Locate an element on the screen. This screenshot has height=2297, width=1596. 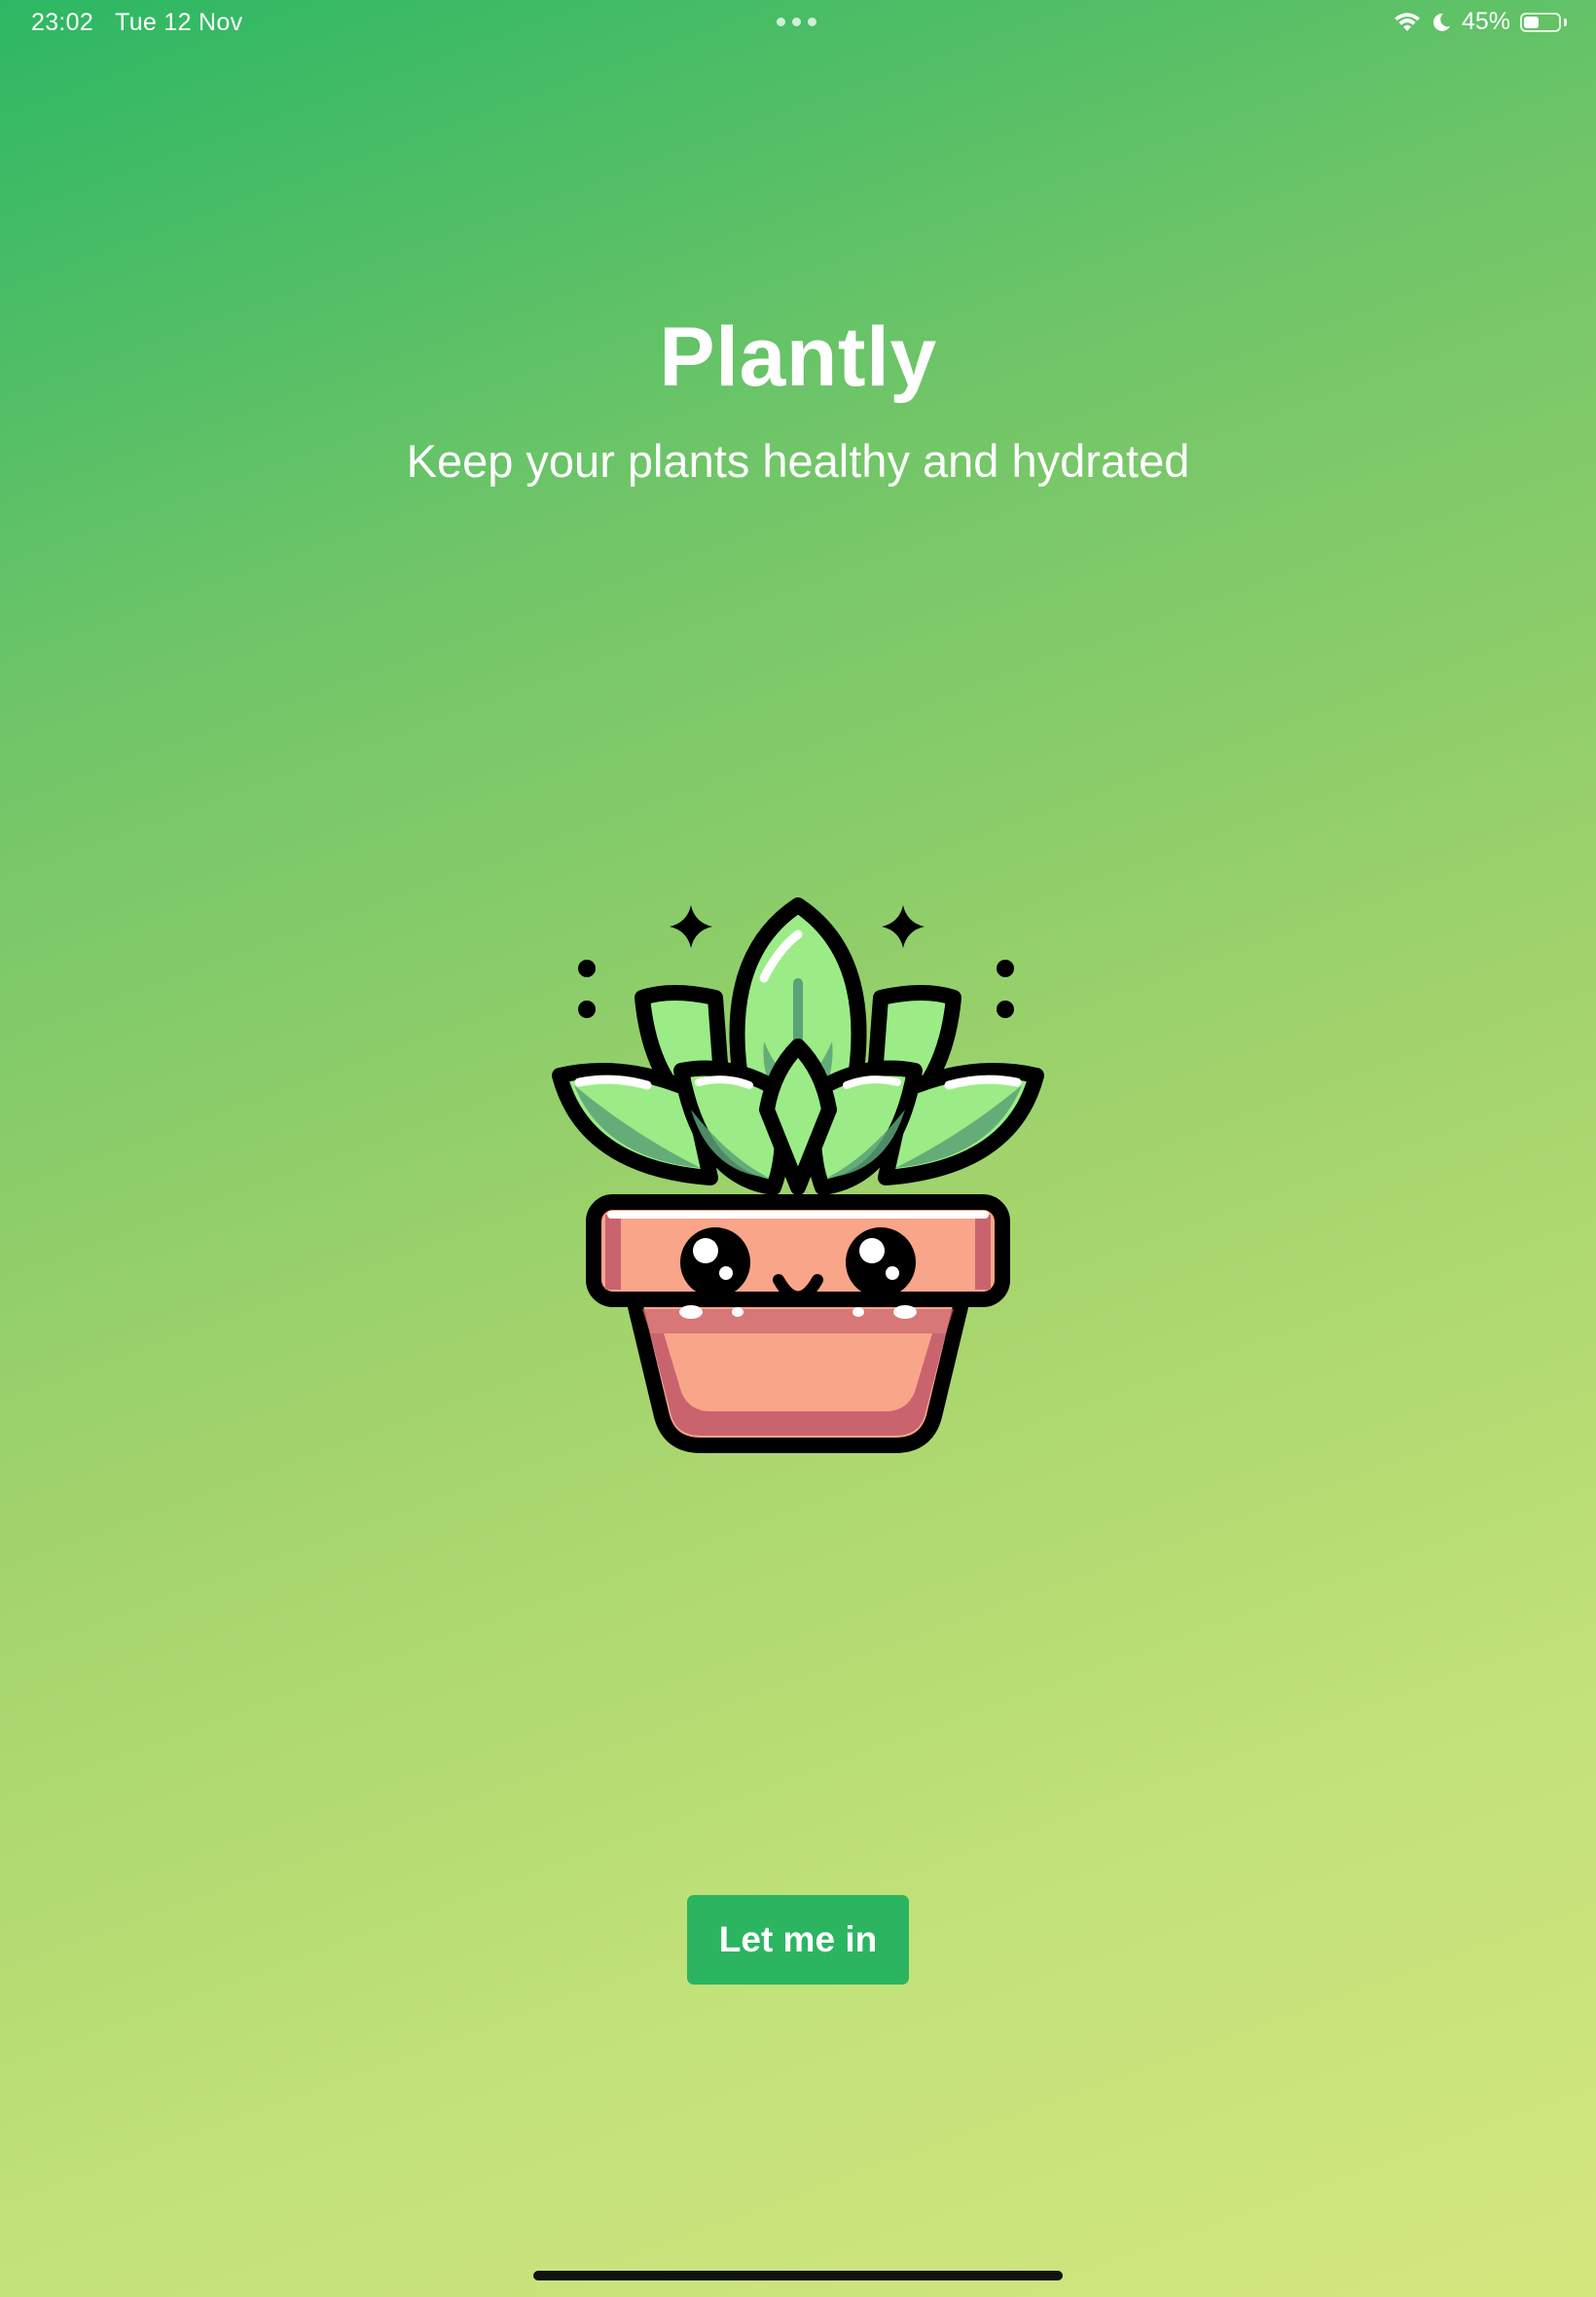
status-bar: 23:02 Tue 12 Nov 45% is located at coordinates (798, 23).